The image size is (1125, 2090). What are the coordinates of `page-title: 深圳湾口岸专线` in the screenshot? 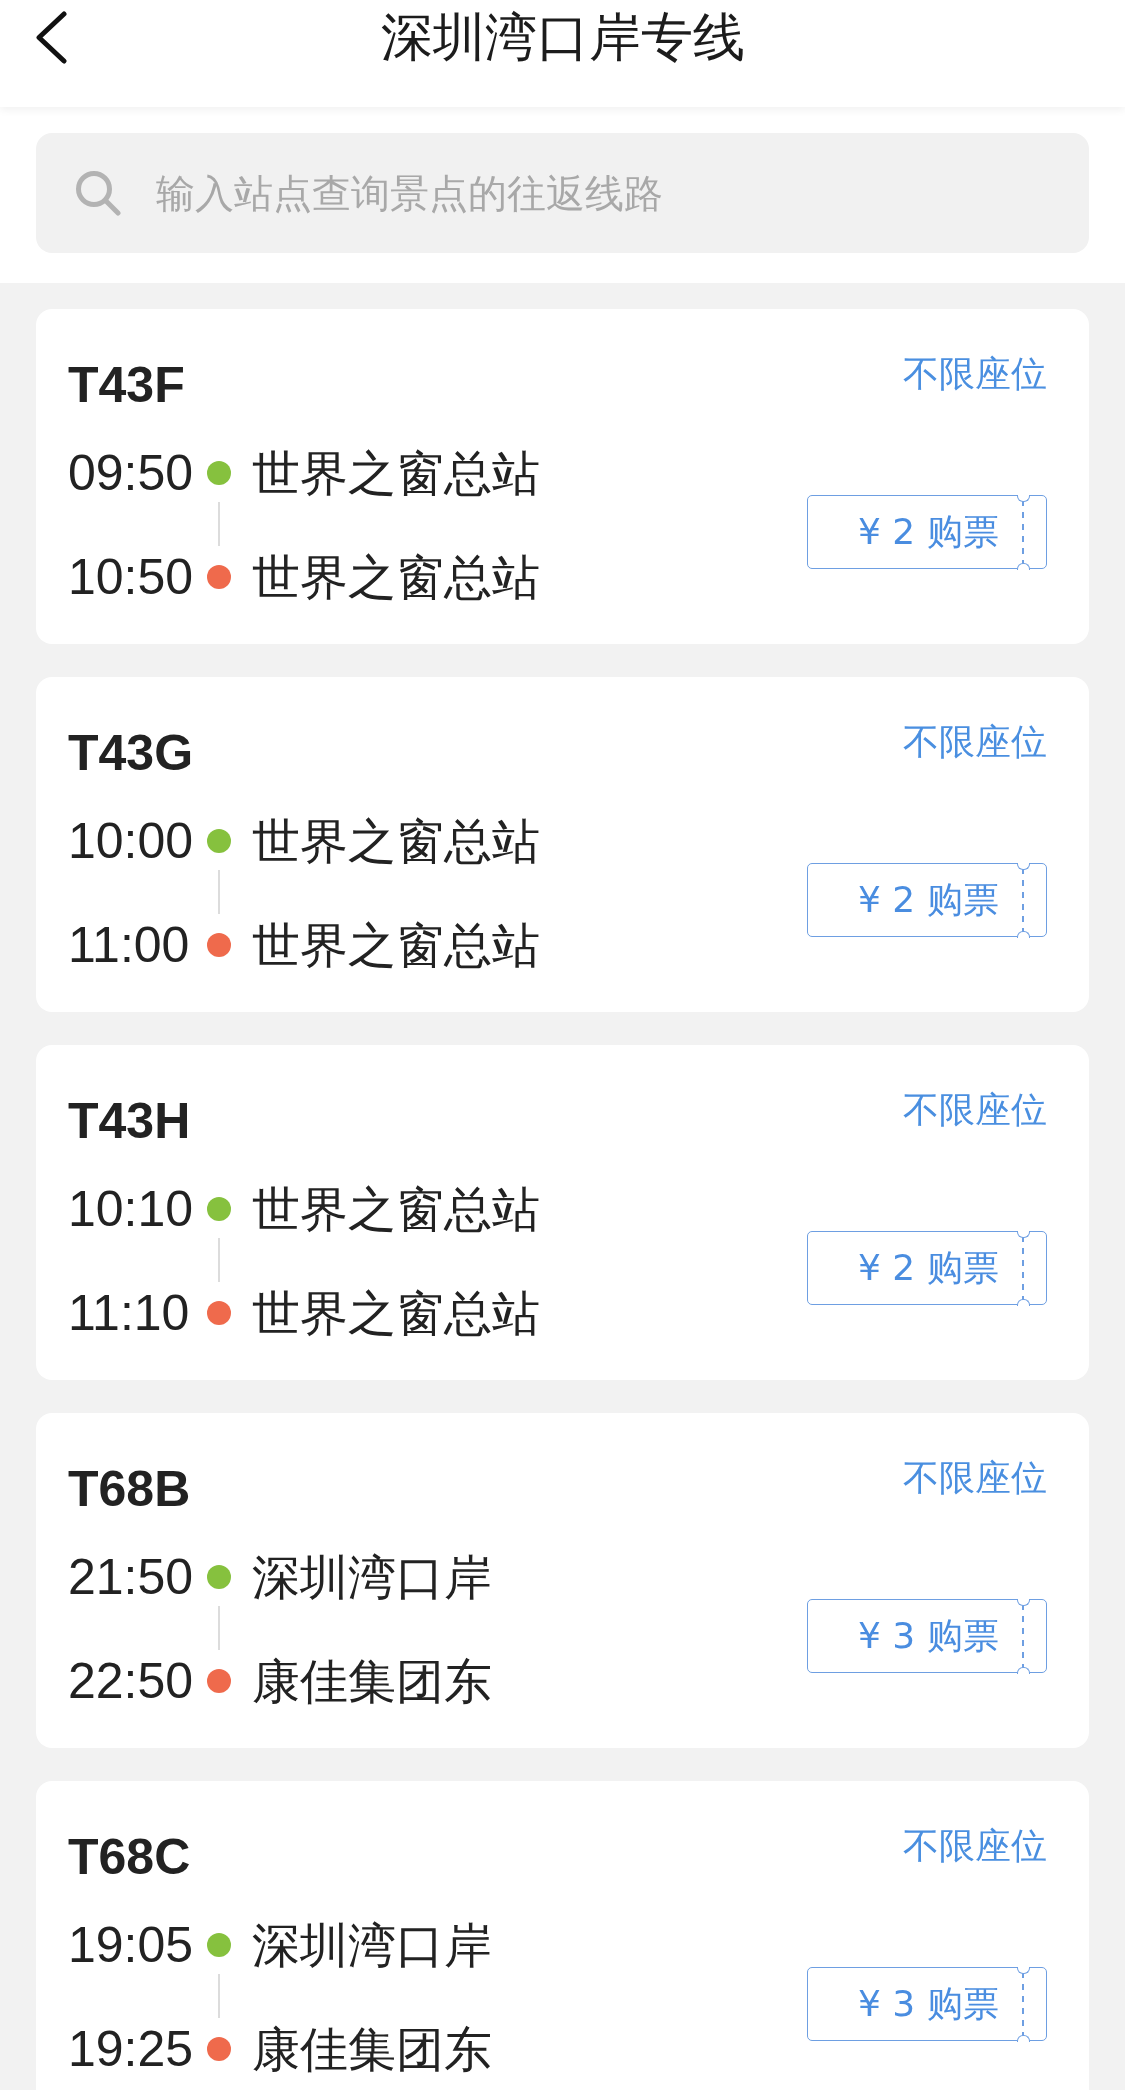 It's located at (562, 37).